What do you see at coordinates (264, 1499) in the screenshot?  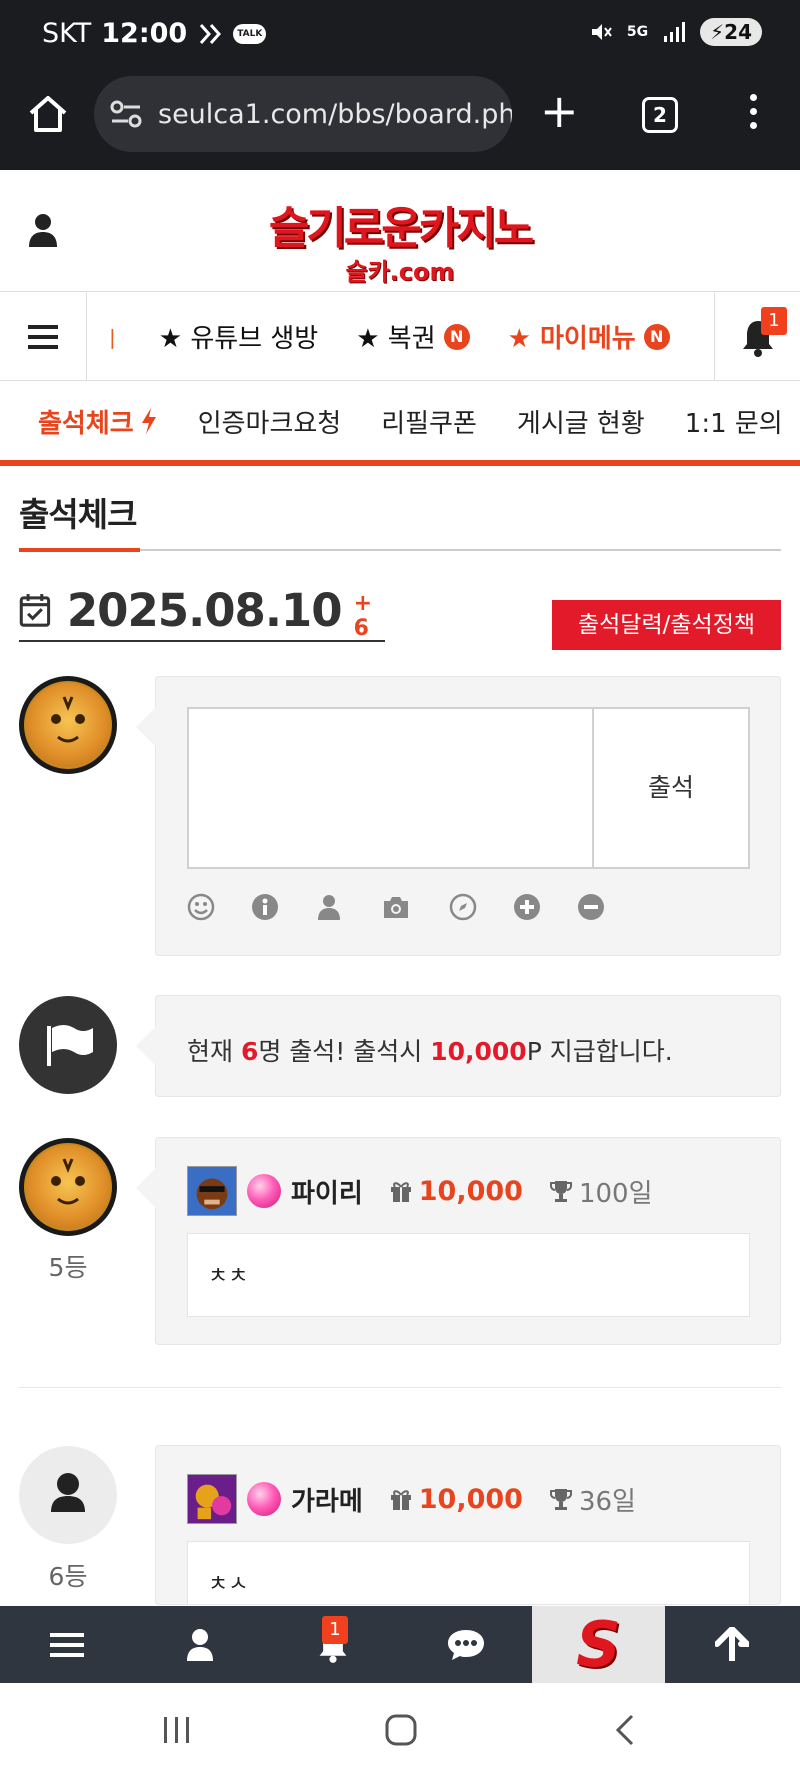 I see `level-gem-icon` at bounding box center [264, 1499].